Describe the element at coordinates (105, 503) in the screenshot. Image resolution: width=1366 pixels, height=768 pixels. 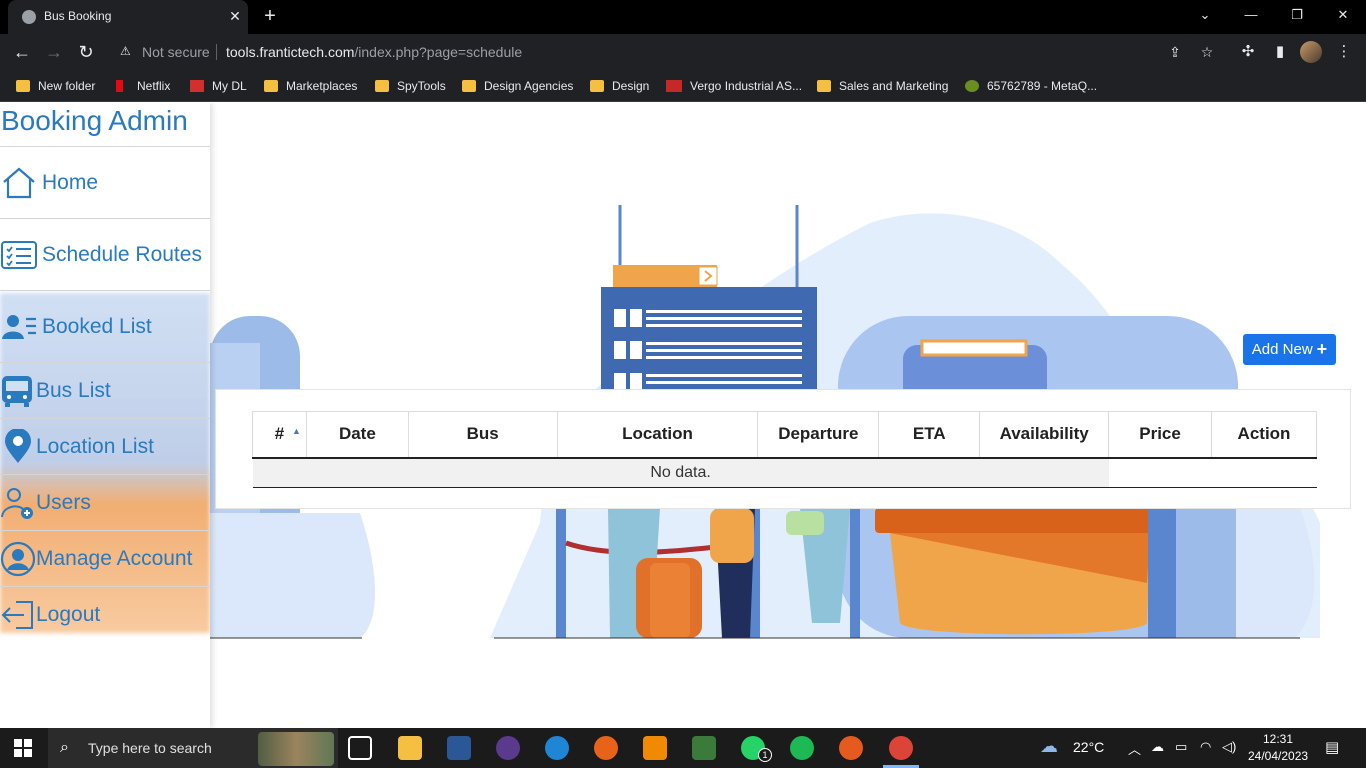
I see `sidebar-item-users: Users` at that location.